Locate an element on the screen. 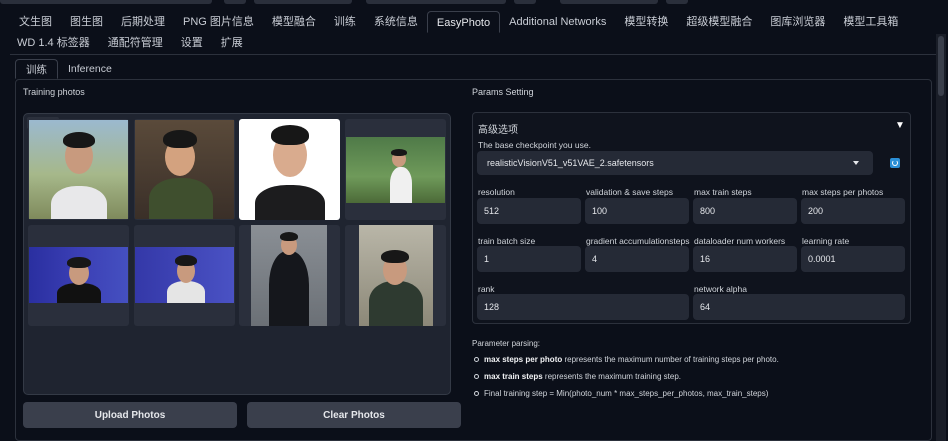 This screenshot has height=441, width=948. tab-model-converter: 模型转换 is located at coordinates (646, 22).